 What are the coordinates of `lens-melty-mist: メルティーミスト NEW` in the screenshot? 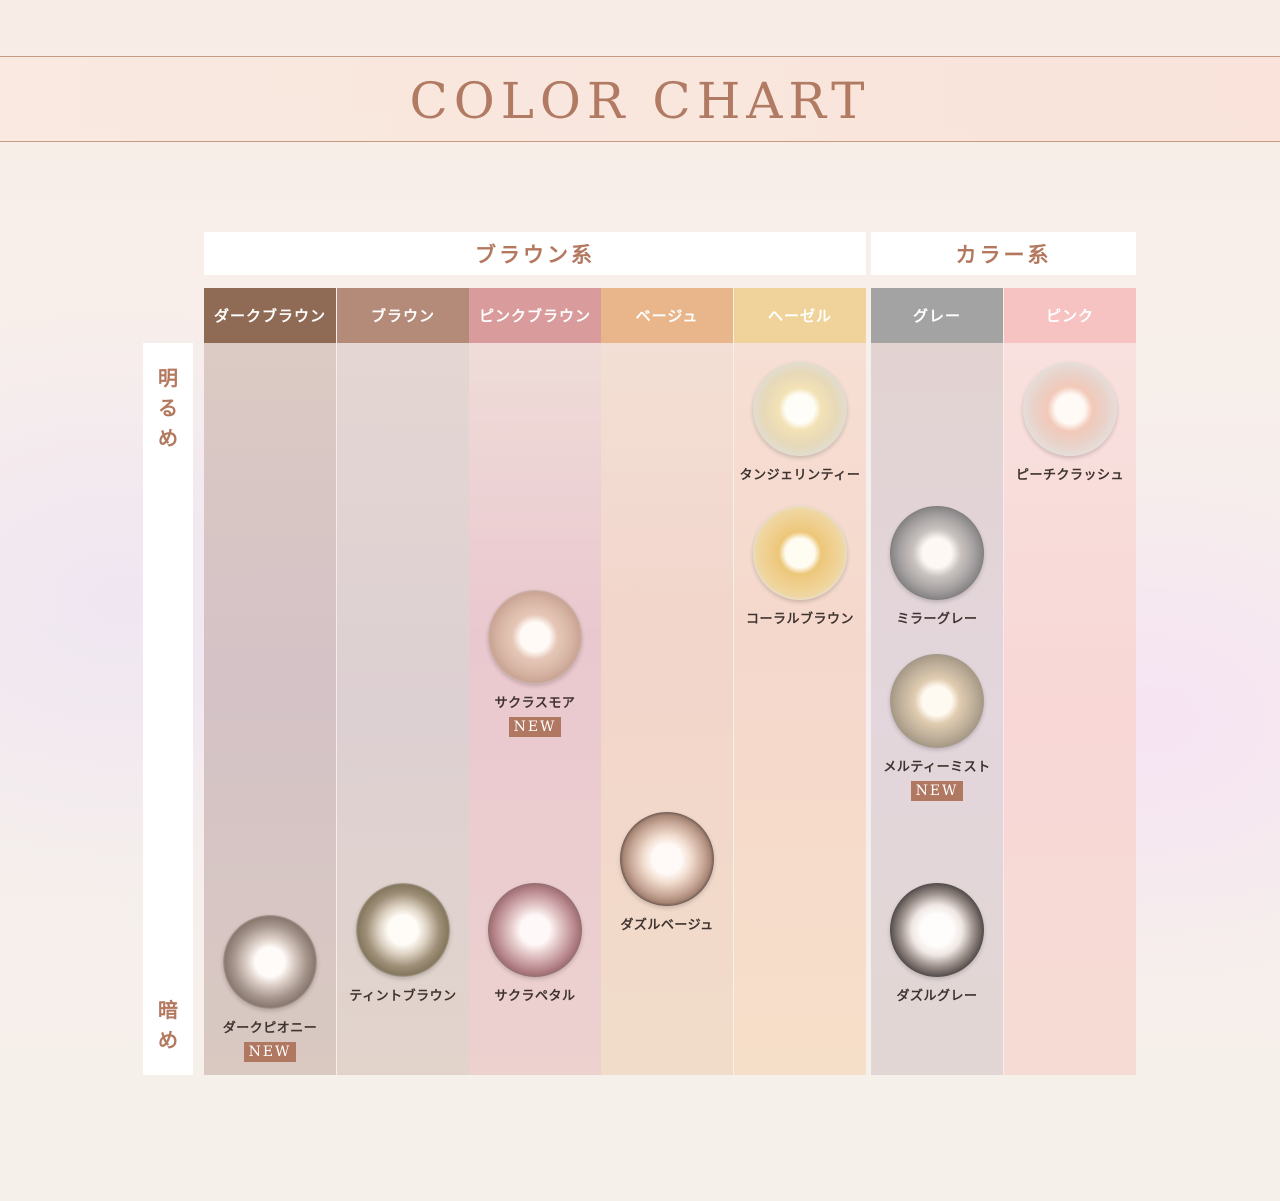 It's located at (937, 727).